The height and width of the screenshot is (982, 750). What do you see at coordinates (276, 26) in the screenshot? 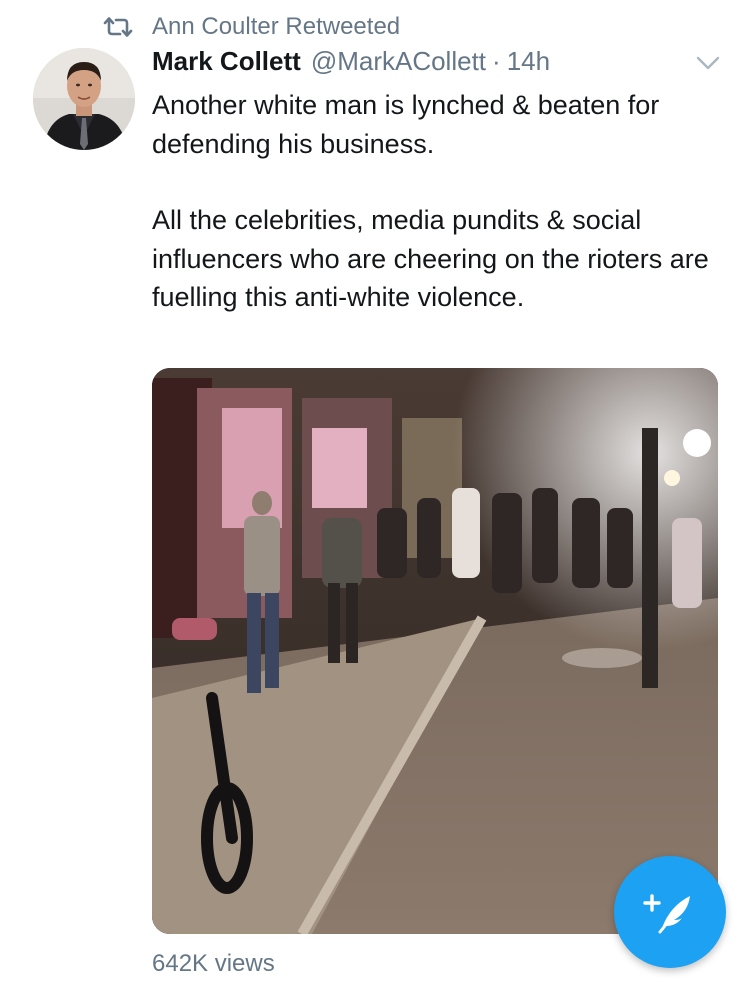
I see `retweet-label: Ann Coulter Retweeted` at bounding box center [276, 26].